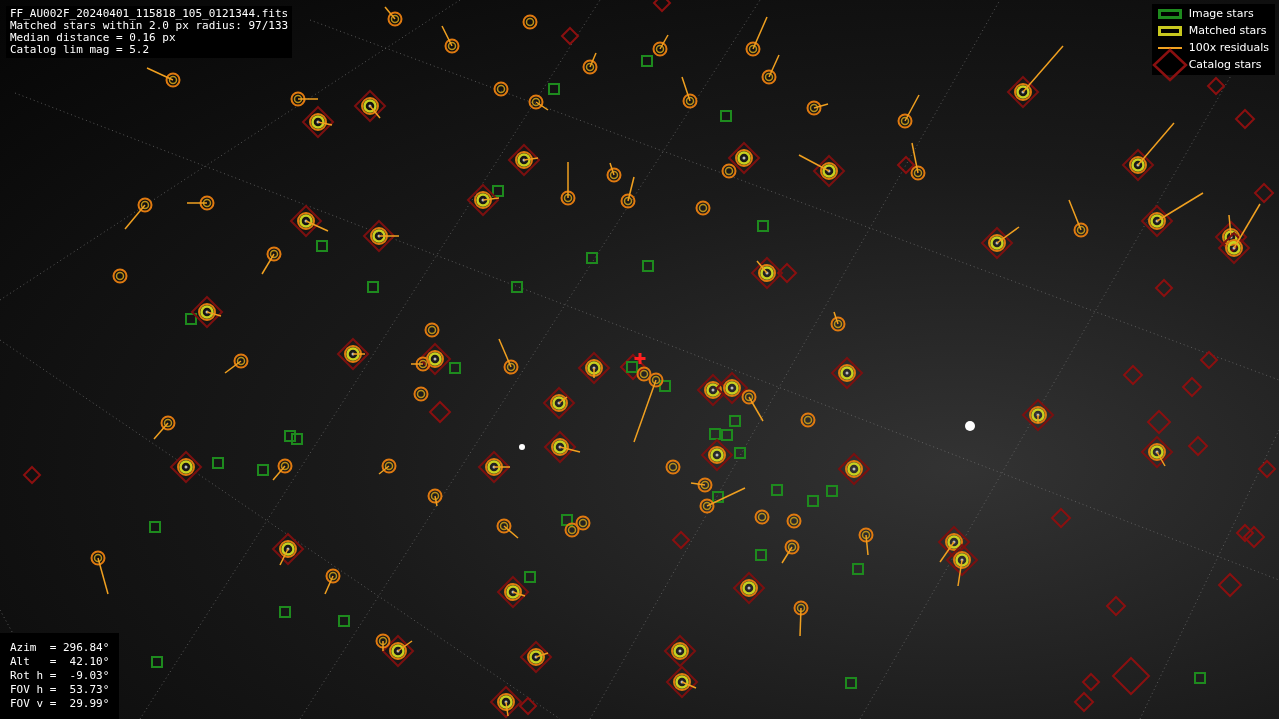 The image size is (1279, 719). What do you see at coordinates (1227, 30) in the screenshot?
I see `legend-label: Matched stars` at bounding box center [1227, 30].